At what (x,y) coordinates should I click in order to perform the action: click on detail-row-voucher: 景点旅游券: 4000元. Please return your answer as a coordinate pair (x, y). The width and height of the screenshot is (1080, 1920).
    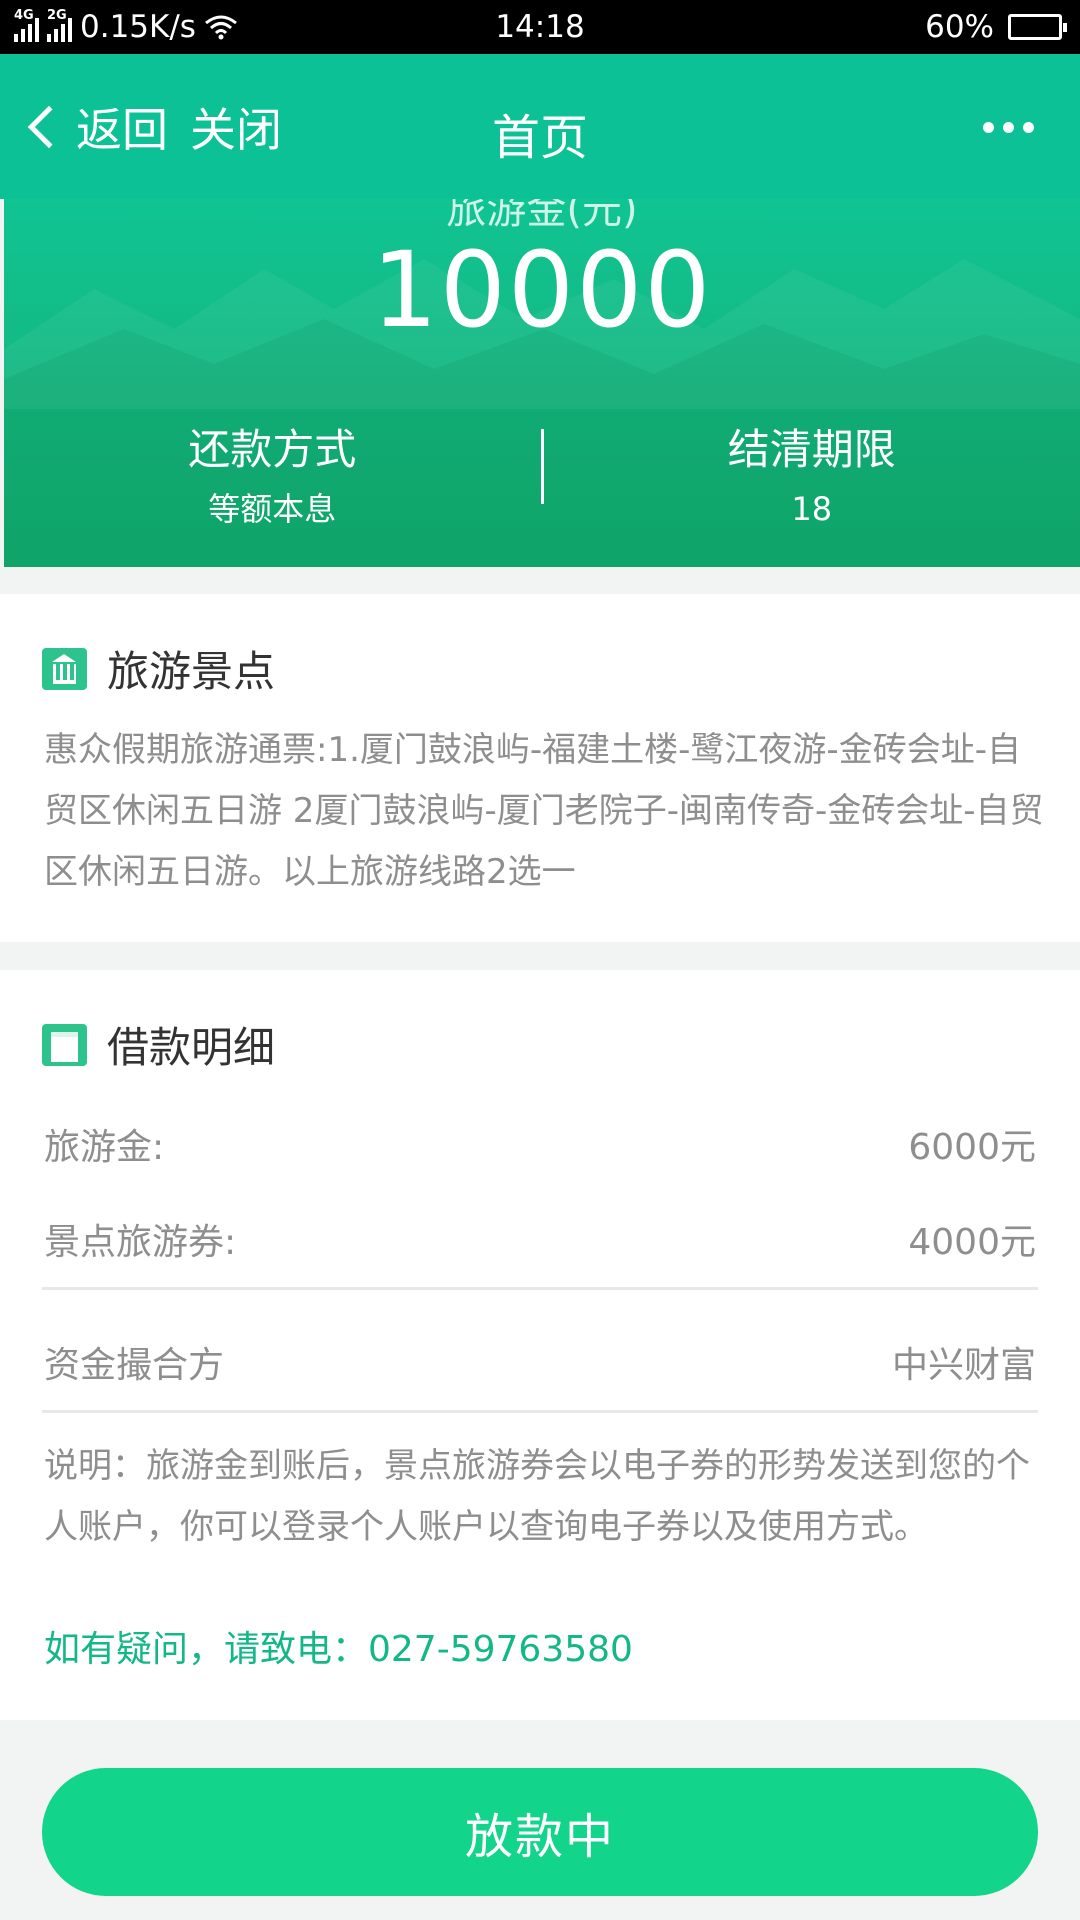
    Looking at the image, I should click on (540, 1239).